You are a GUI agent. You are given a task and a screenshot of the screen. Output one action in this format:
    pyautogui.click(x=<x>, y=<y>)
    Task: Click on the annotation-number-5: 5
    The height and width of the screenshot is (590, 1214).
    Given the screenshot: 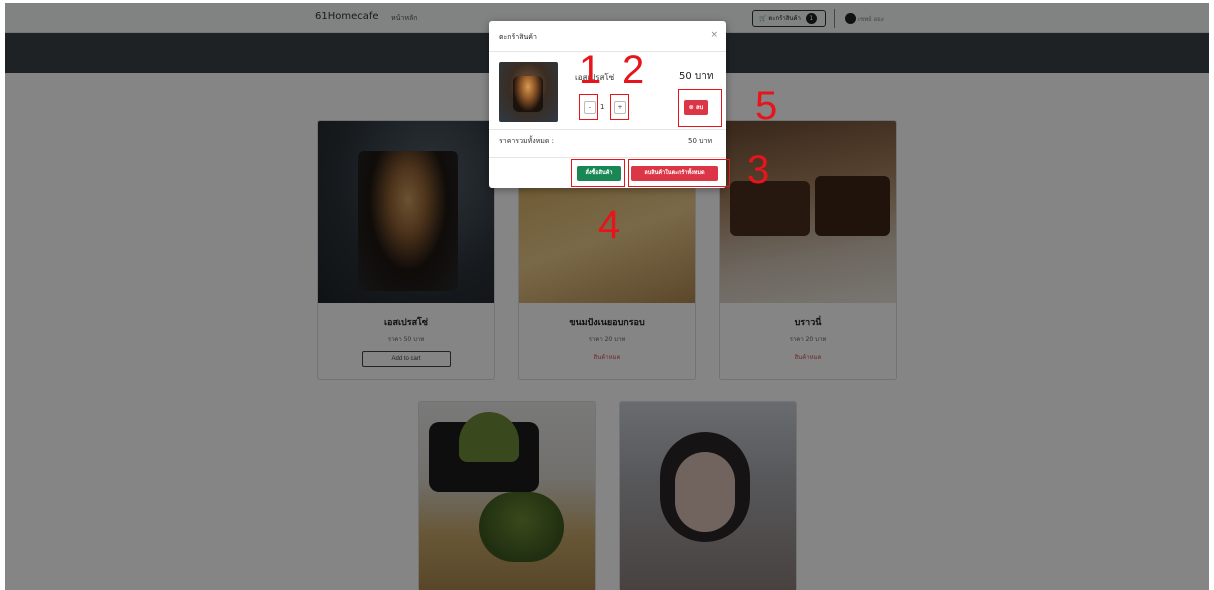 What is the action you would take?
    pyautogui.click(x=766, y=106)
    